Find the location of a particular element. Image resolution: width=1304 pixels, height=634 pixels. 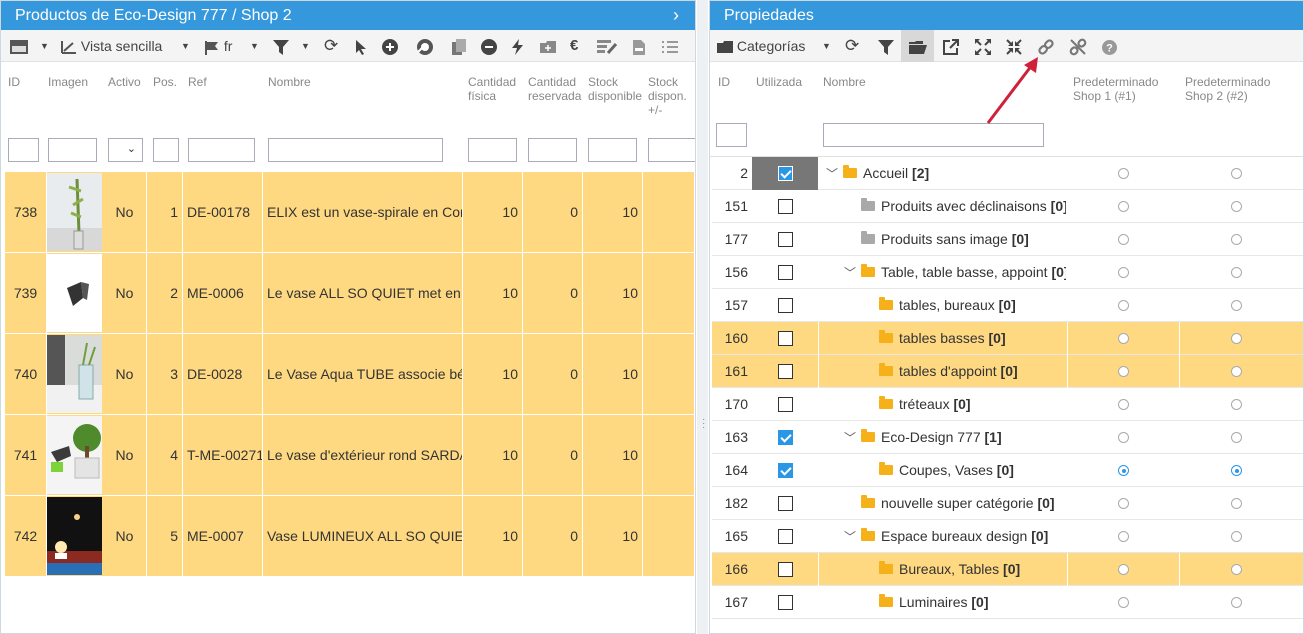

splitter-grip-icon: · · · is located at coordinates (704, 424).